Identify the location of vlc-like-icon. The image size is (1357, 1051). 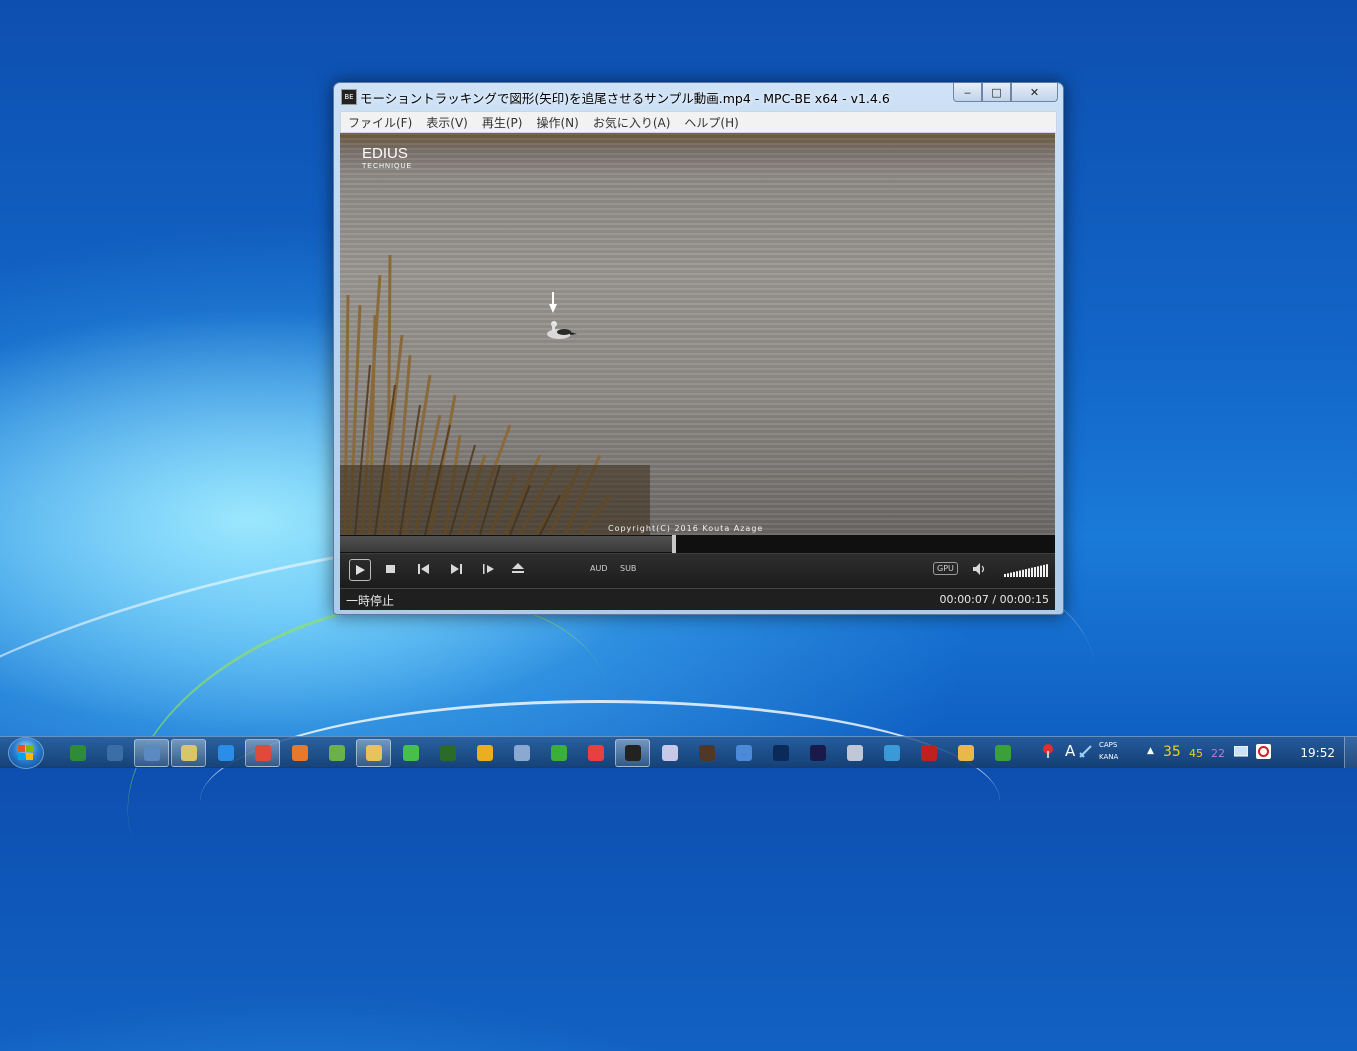
(484, 753).